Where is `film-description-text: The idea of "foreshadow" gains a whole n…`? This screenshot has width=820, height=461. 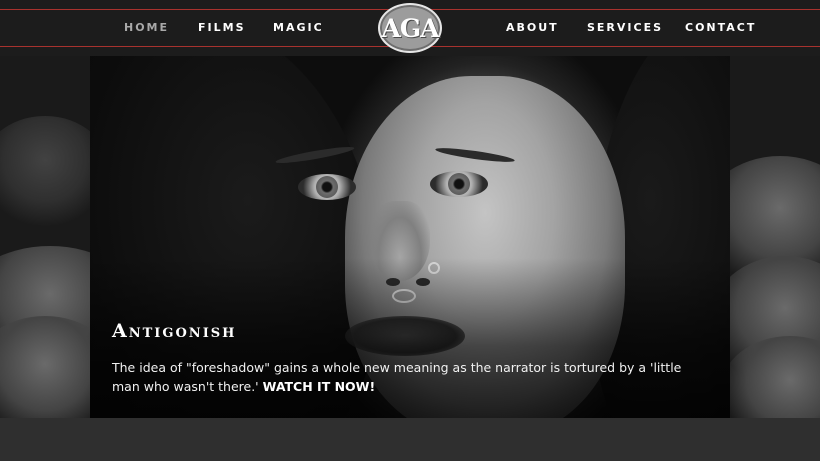 film-description-text: The idea of "foreshadow" gains a whole n… is located at coordinates (397, 377).